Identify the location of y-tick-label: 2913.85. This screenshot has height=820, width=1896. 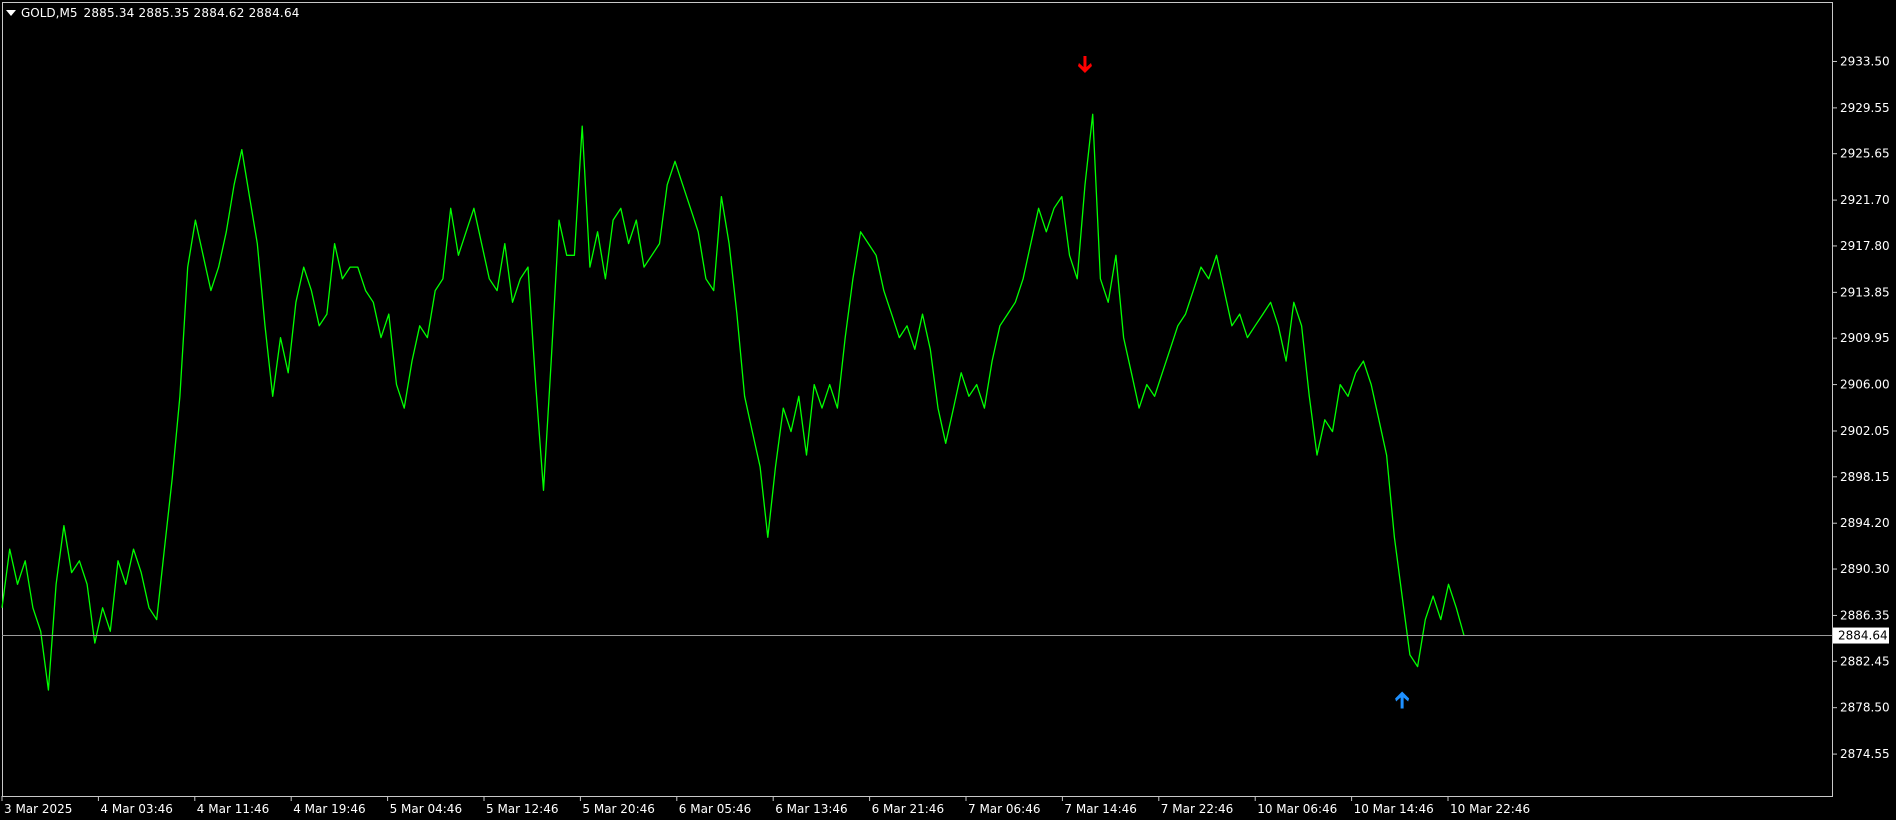
(1865, 292).